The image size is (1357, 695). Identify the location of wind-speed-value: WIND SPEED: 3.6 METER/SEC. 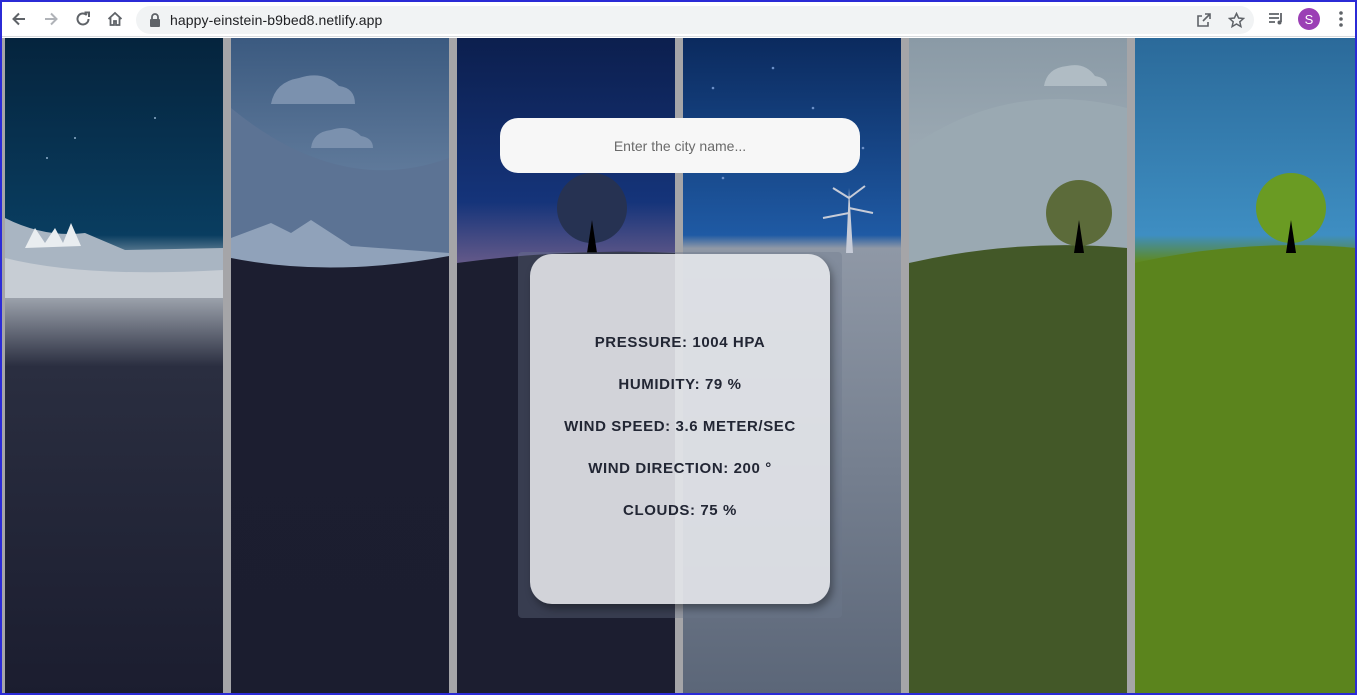
(680, 426).